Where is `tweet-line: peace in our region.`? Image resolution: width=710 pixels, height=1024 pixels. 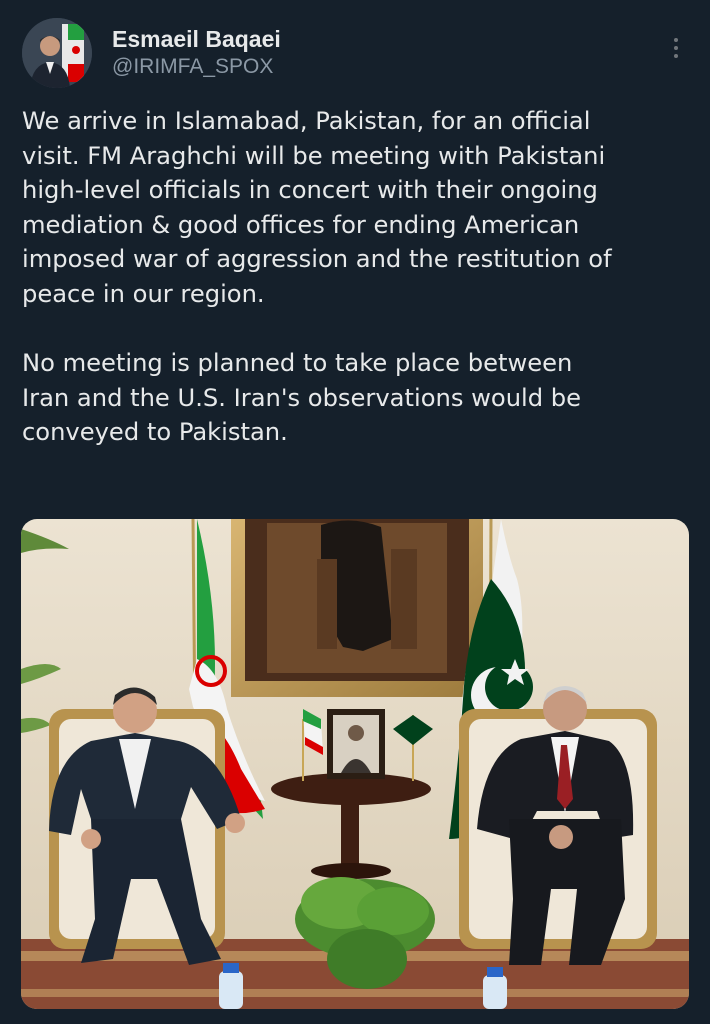 tweet-line: peace in our region. is located at coordinates (143, 293).